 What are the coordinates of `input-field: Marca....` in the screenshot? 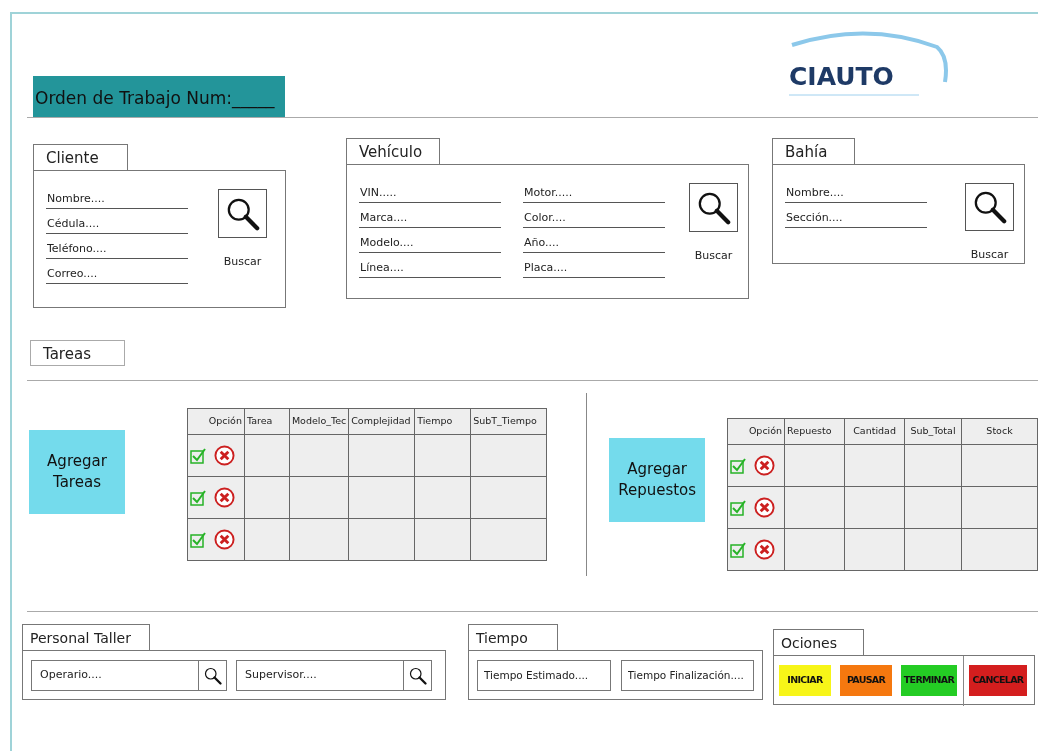 It's located at (430, 218).